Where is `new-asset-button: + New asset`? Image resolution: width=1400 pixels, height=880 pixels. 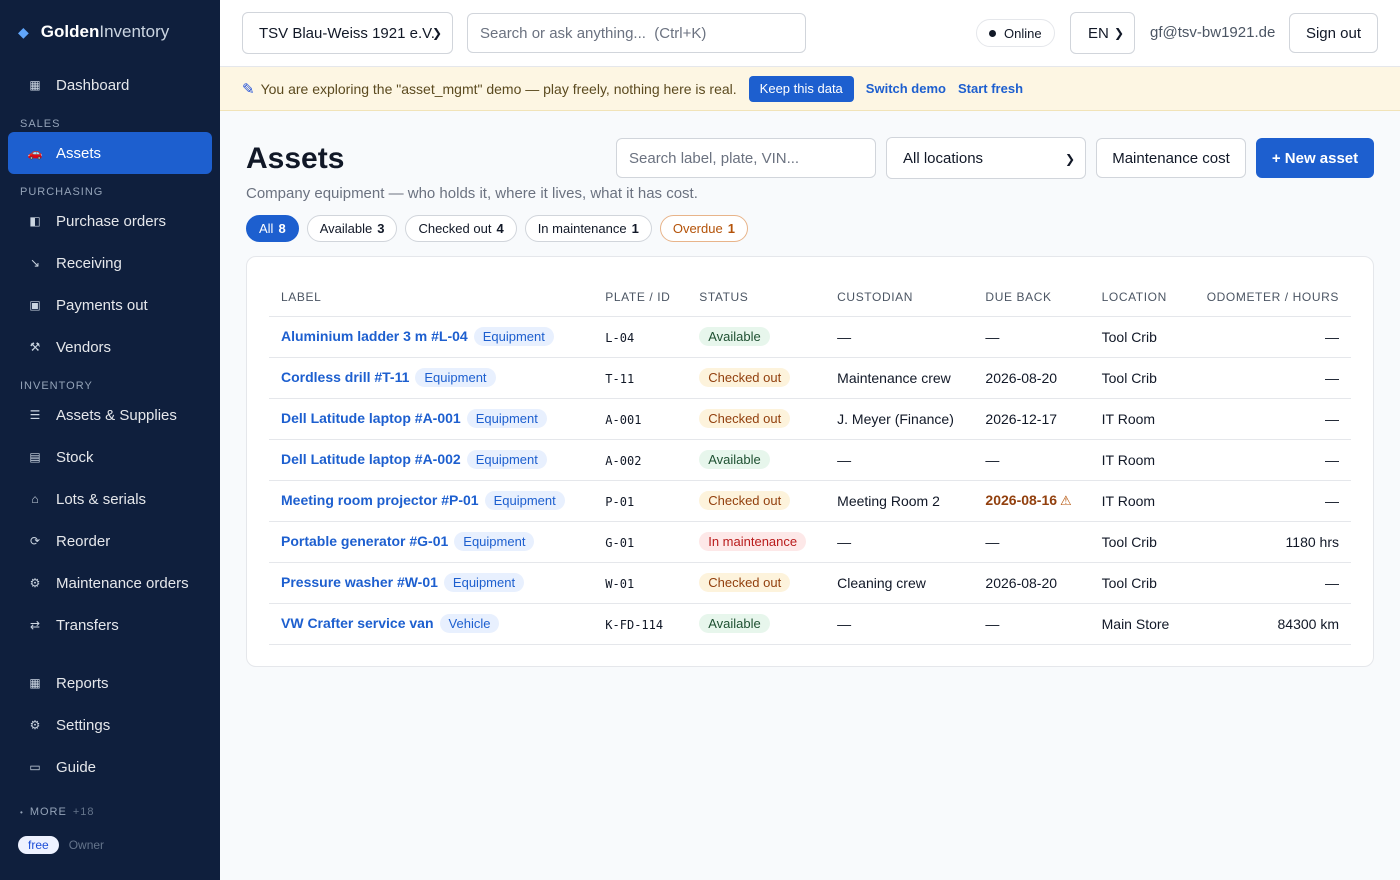
new-asset-button: + New asset is located at coordinates (1315, 158).